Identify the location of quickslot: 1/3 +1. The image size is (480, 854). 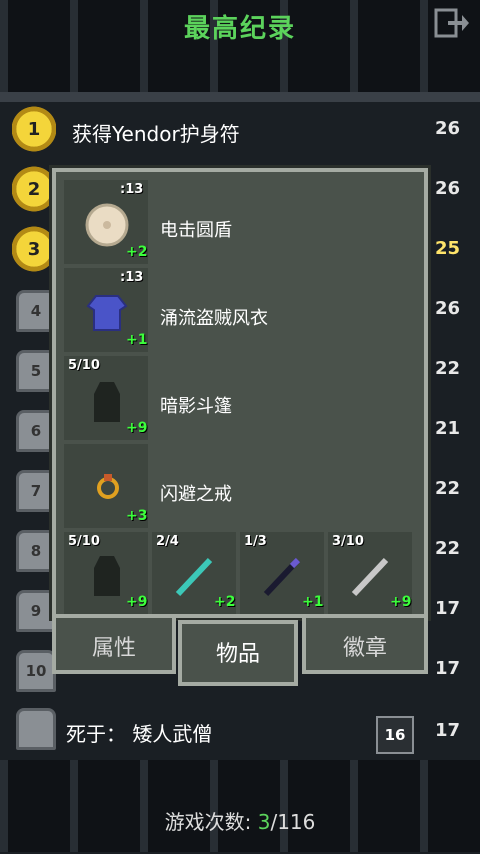
(282, 573).